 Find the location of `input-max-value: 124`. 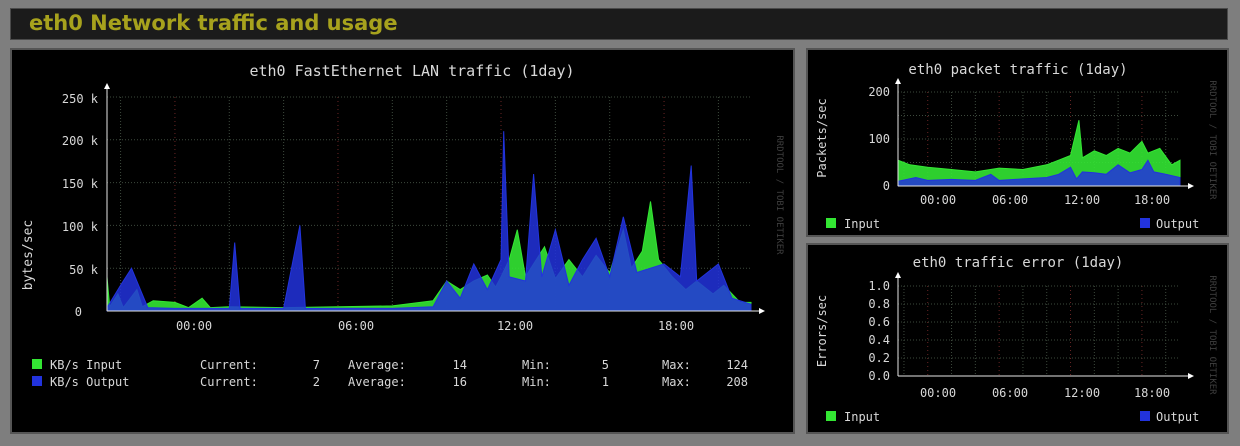

input-max-value: 124 is located at coordinates (737, 365).